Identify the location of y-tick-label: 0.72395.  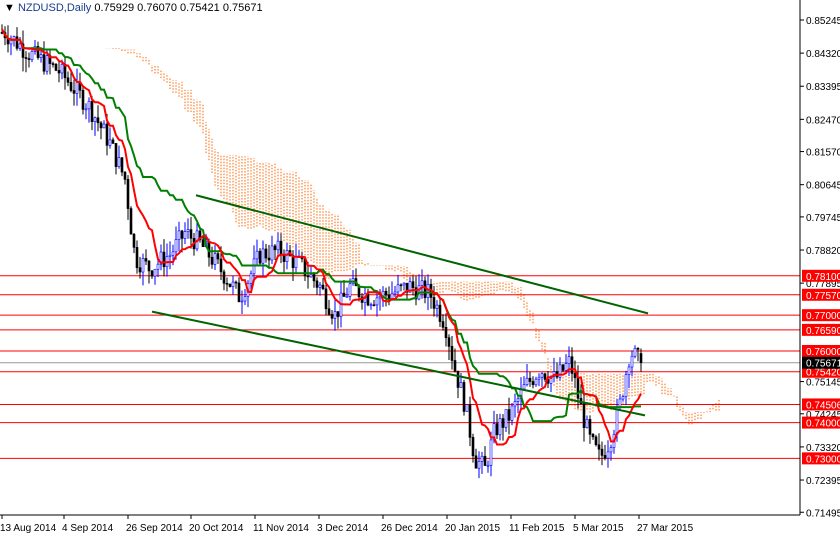
(823, 481).